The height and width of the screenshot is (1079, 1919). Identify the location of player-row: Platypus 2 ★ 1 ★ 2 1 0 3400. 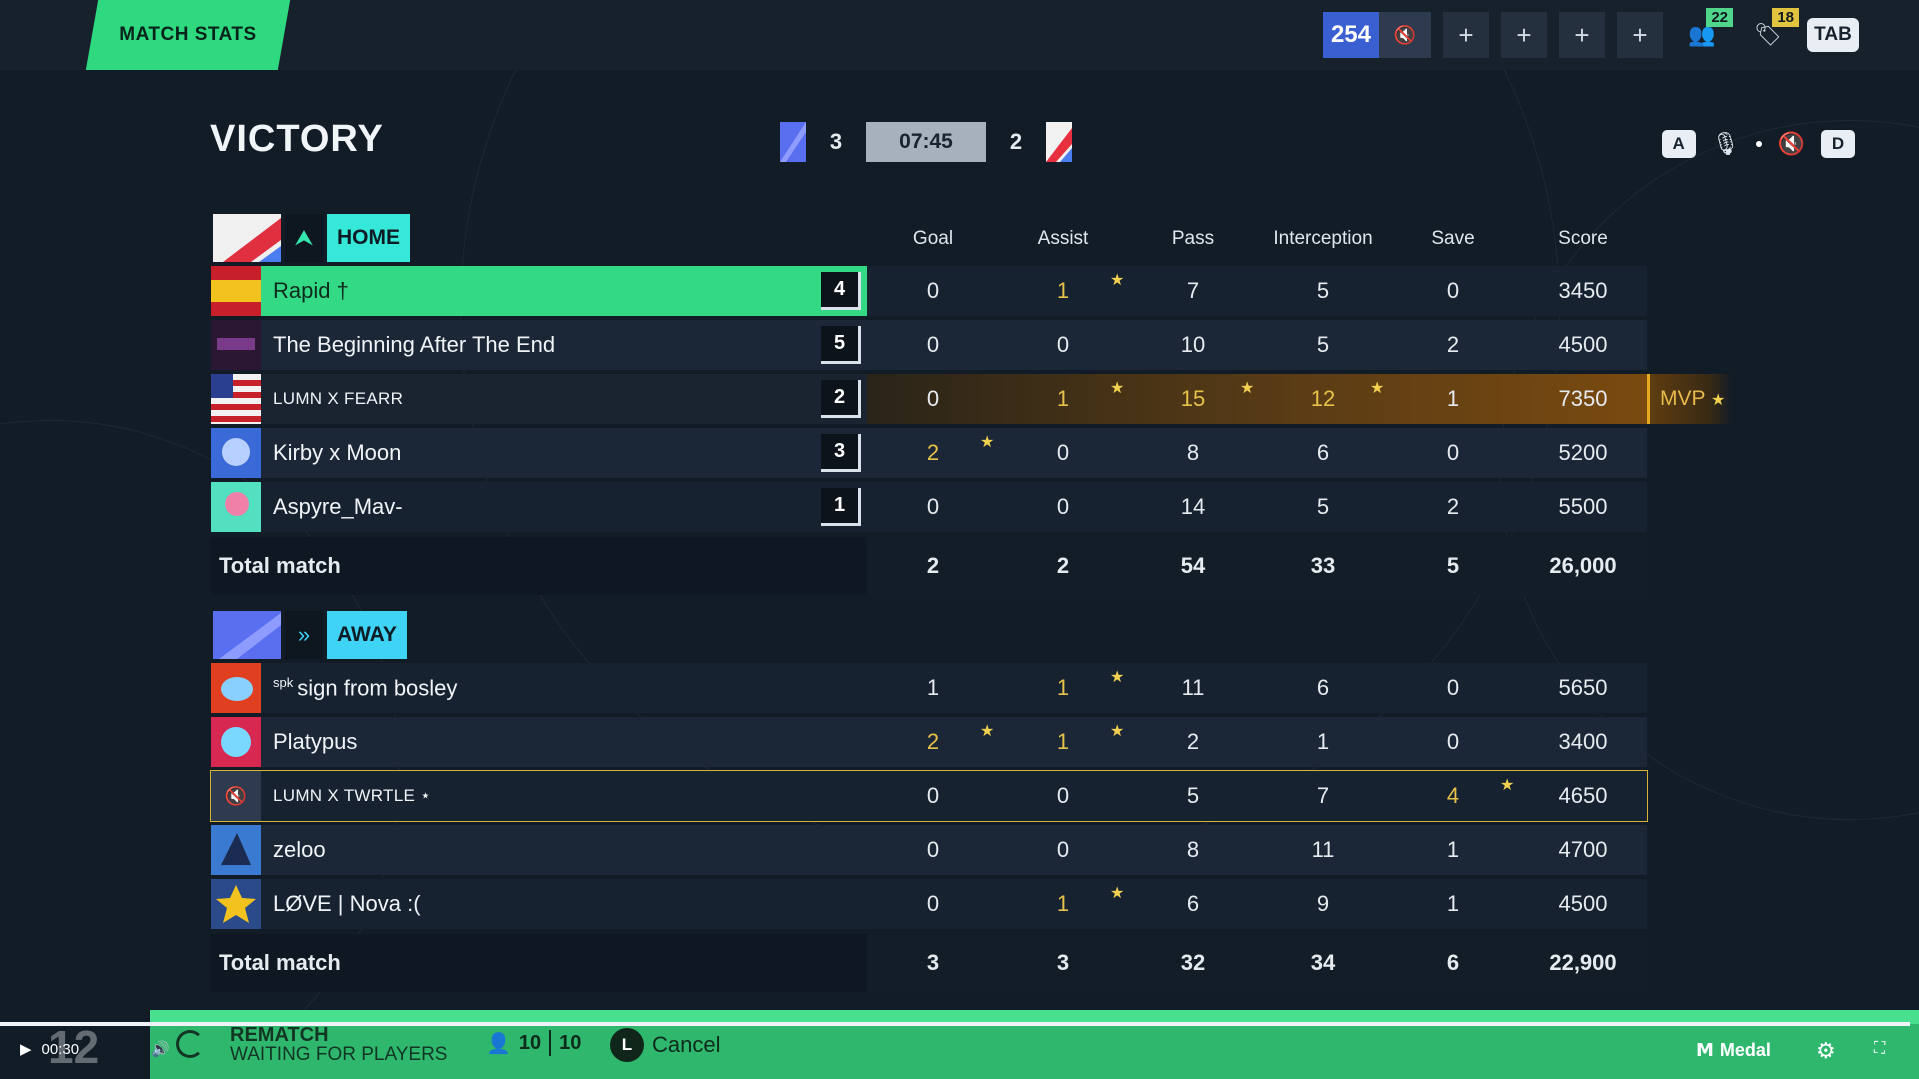
(929, 742).